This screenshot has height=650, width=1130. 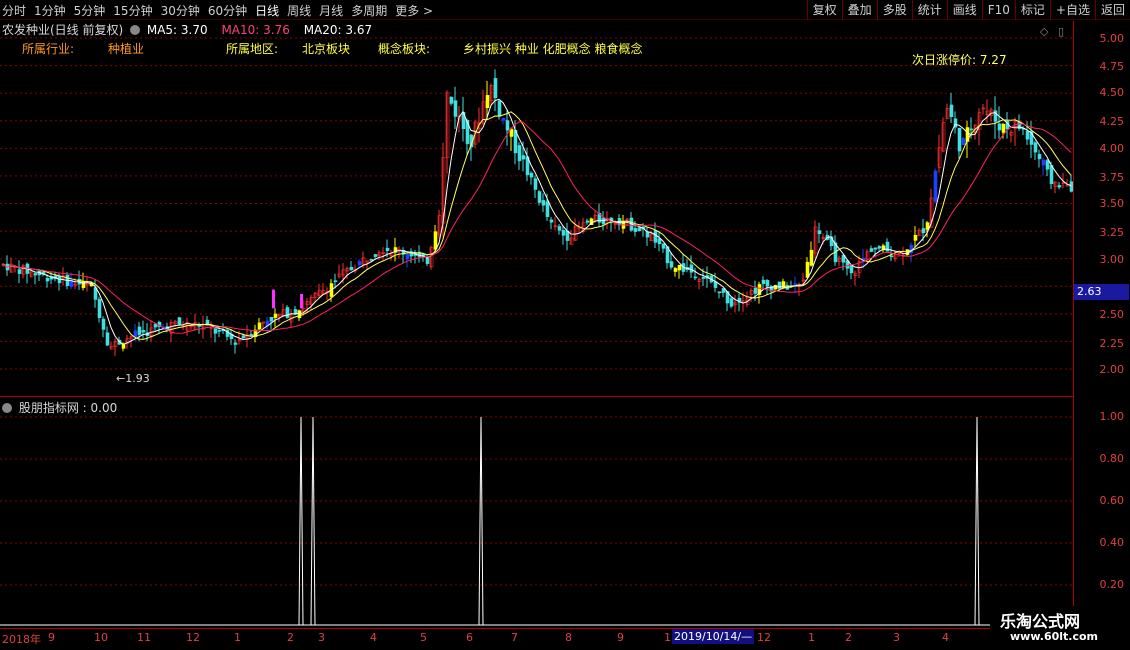 What do you see at coordinates (1054, 636) in the screenshot?
I see `watermark-url: www.60lt.com` at bounding box center [1054, 636].